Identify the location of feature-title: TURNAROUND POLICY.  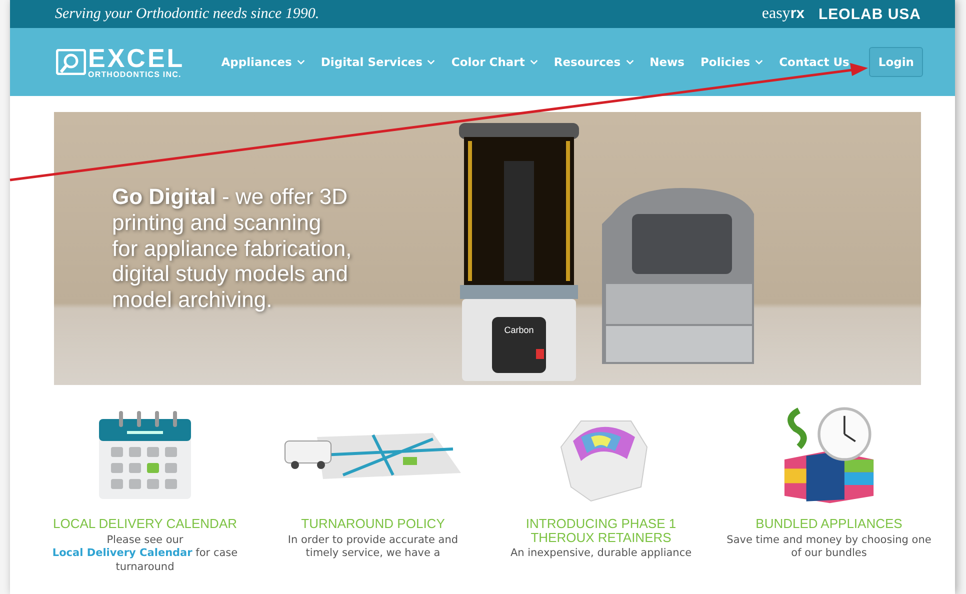
(373, 524).